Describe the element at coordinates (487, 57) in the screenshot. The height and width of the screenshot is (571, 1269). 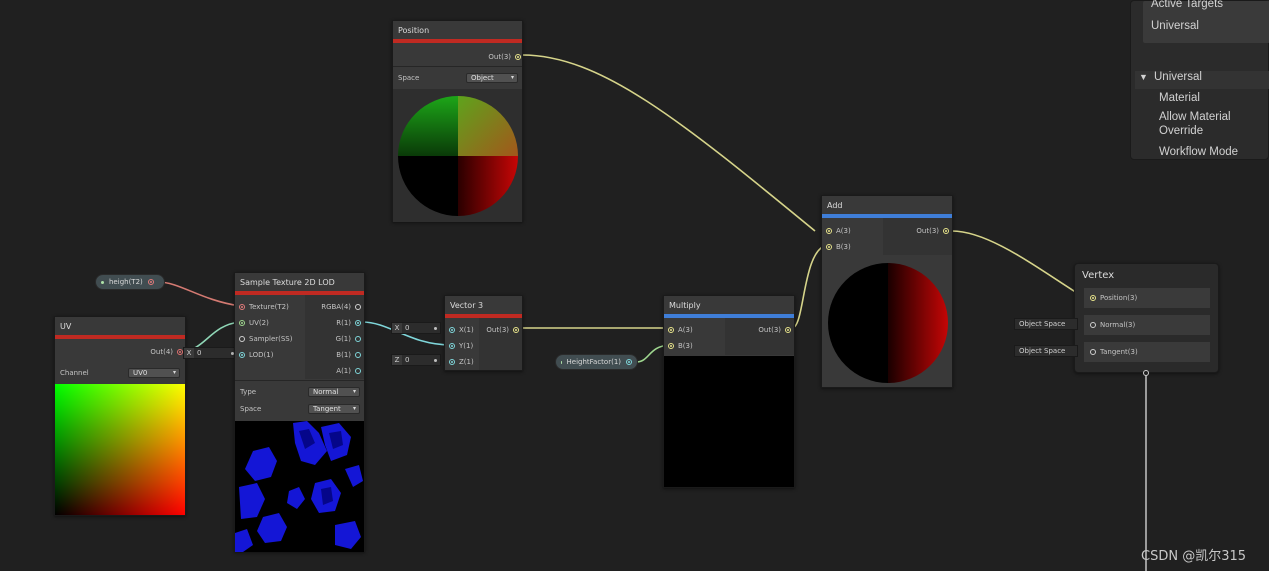
I see `position-out-port: Out(3)` at that location.